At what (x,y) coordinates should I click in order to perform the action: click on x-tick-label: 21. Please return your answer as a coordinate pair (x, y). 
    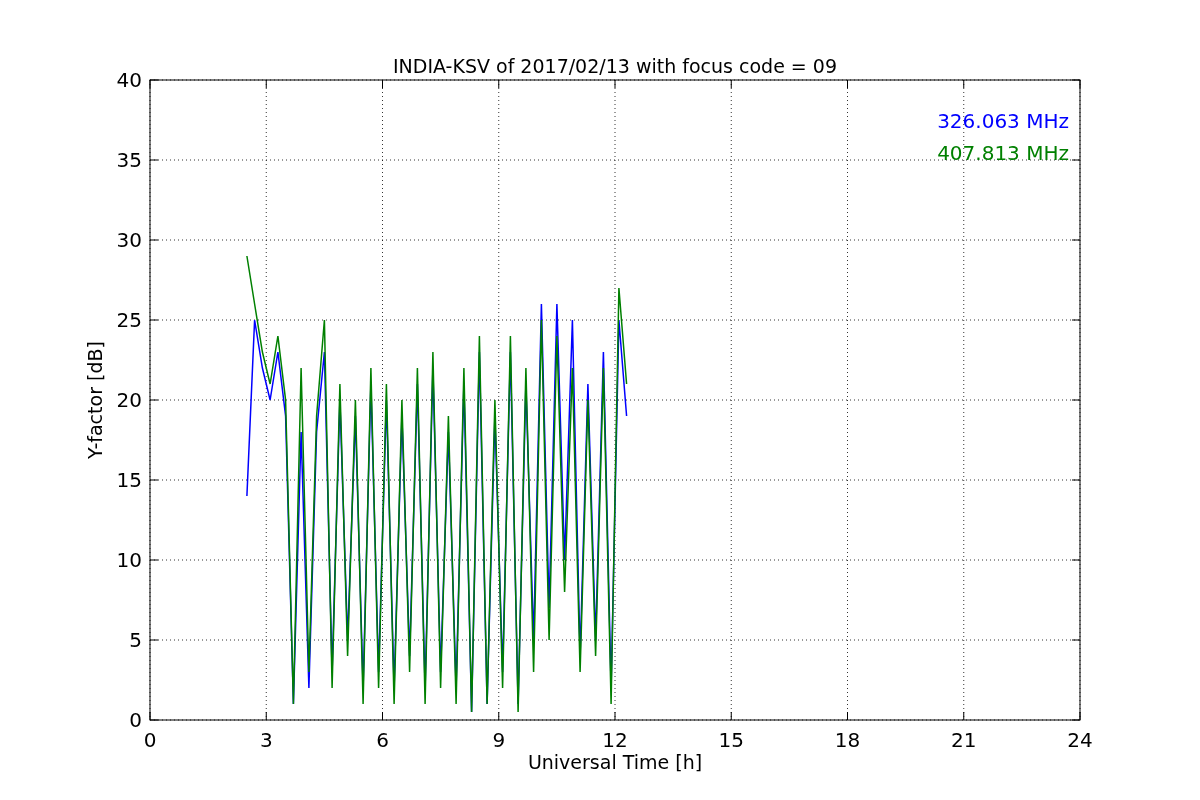
    Looking at the image, I should click on (964, 740).